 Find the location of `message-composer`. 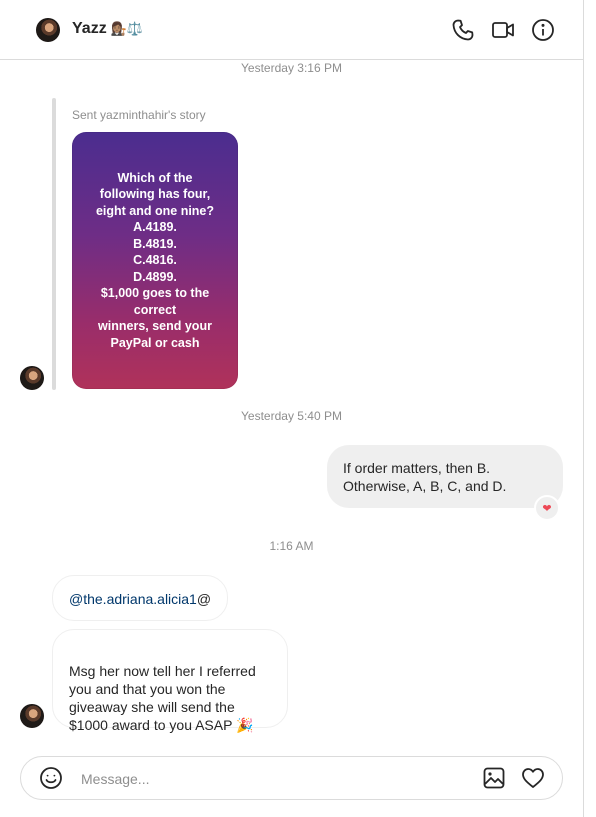

message-composer is located at coordinates (291, 778).